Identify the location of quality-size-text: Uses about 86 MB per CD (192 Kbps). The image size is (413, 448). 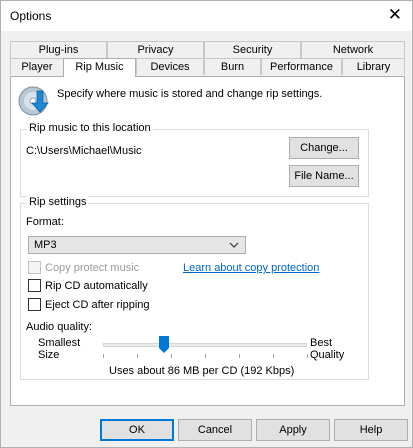
(202, 371).